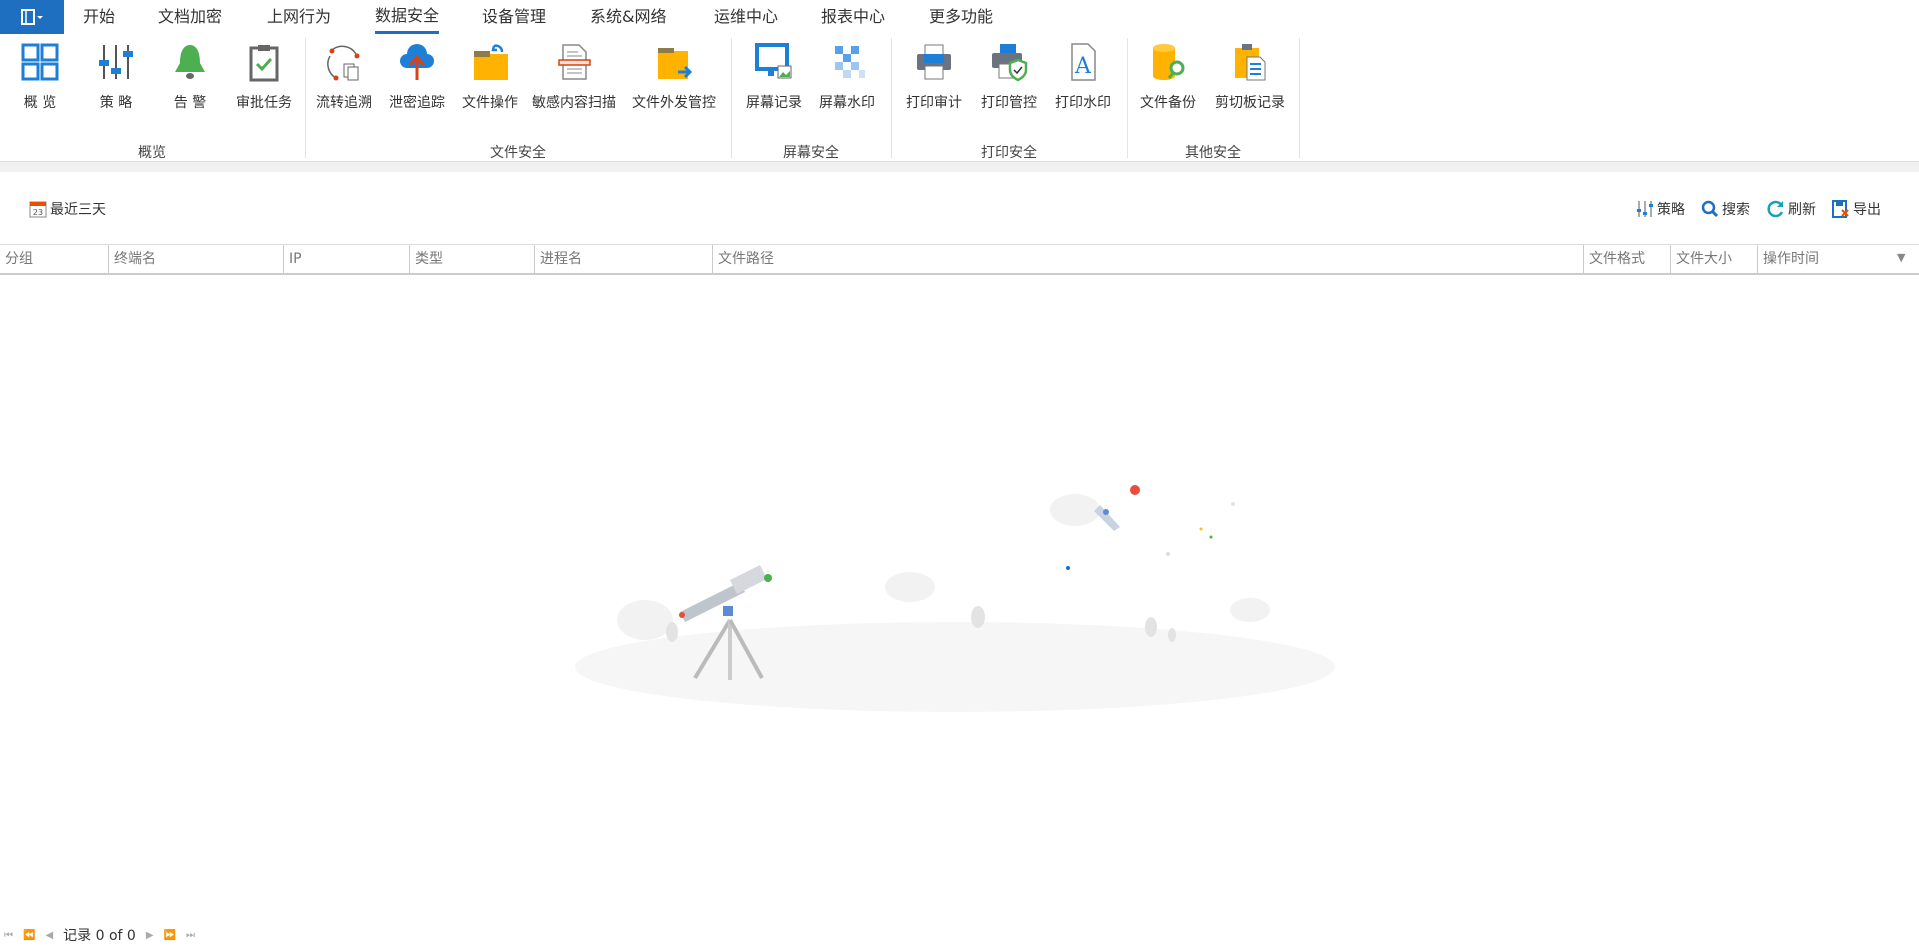 The image size is (1919, 946). I want to click on column-header-terminal: 终端名, so click(195, 259).